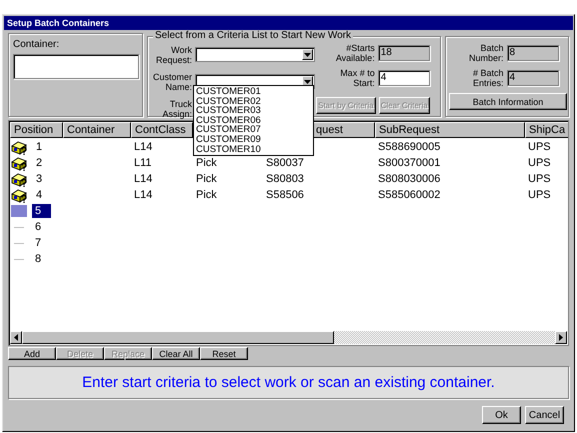  Describe the element at coordinates (450, 130) in the screenshot. I see `column-header: SubRequest` at that location.